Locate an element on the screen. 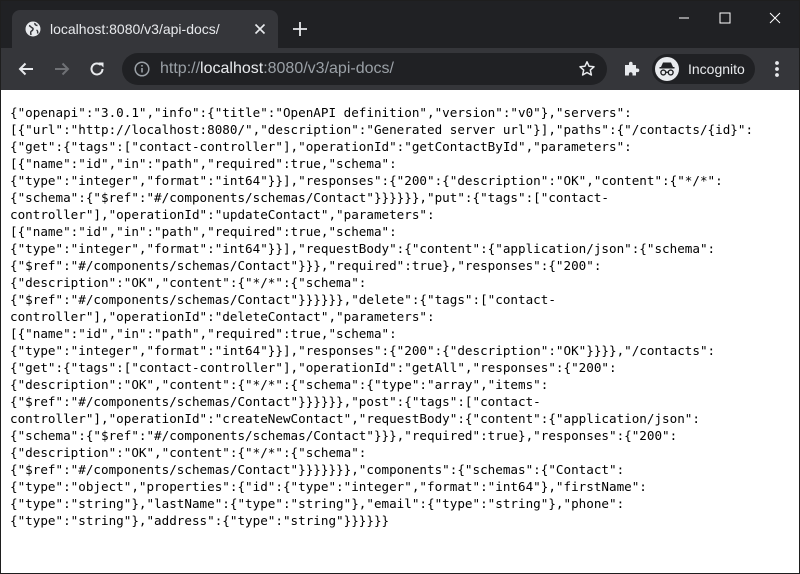 This screenshot has height=574, width=800. tab-title: localhost:8080/v3/api-docs/ is located at coordinates (135, 29).